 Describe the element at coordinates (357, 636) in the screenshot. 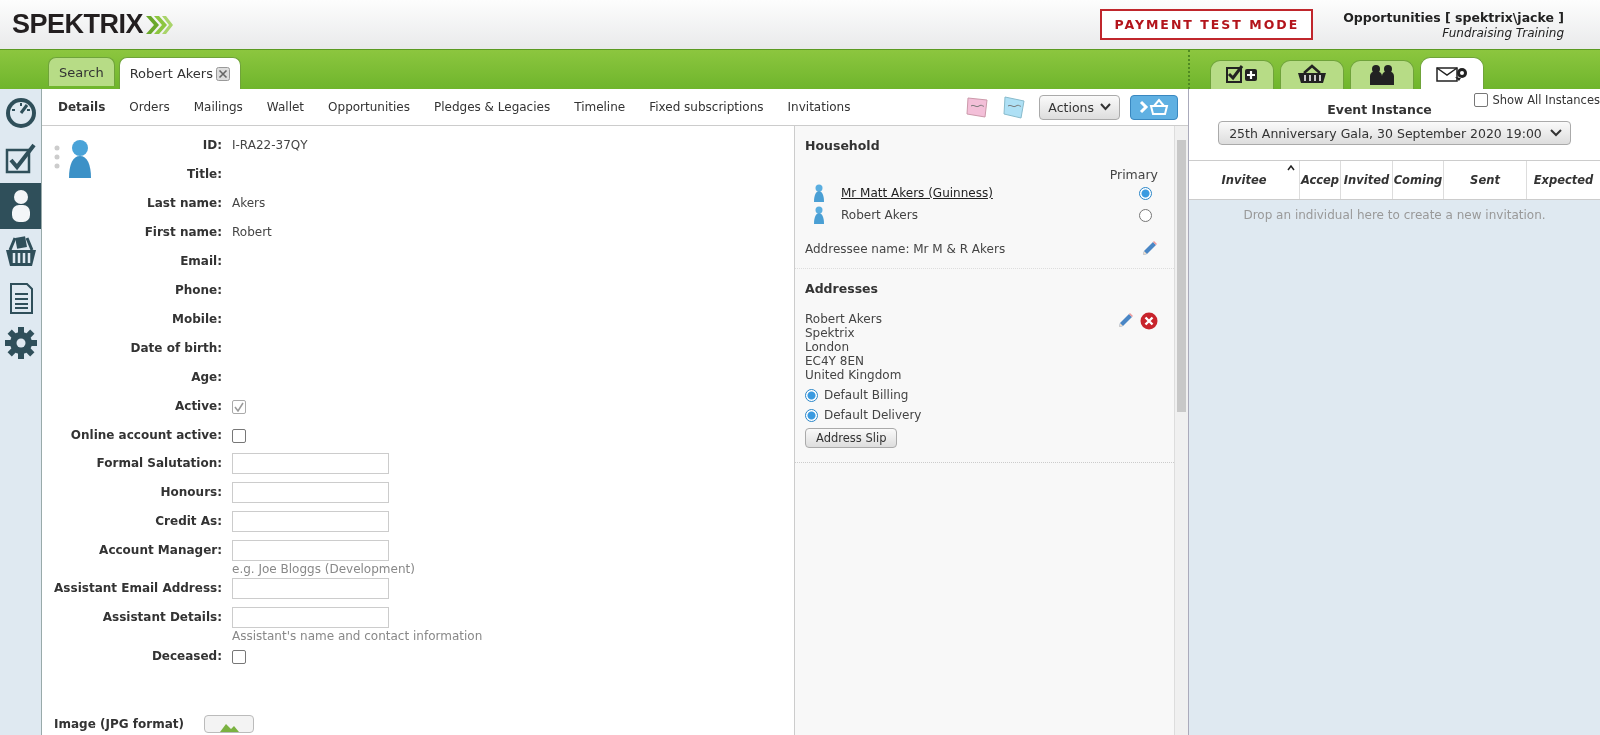

I see `hint-text: Assistant's name and contact information` at that location.